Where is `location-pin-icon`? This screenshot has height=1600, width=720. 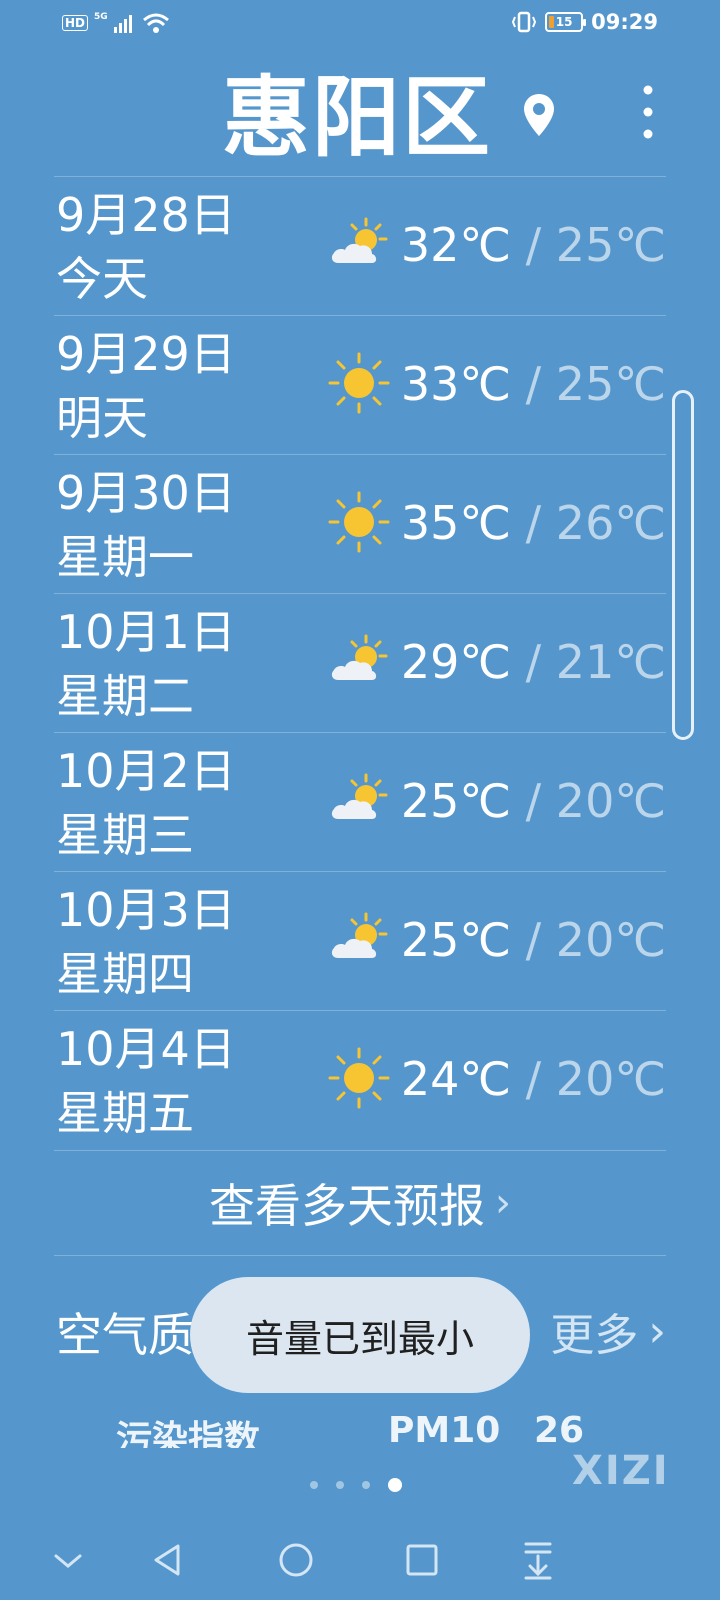
location-pin-icon is located at coordinates (539, 115).